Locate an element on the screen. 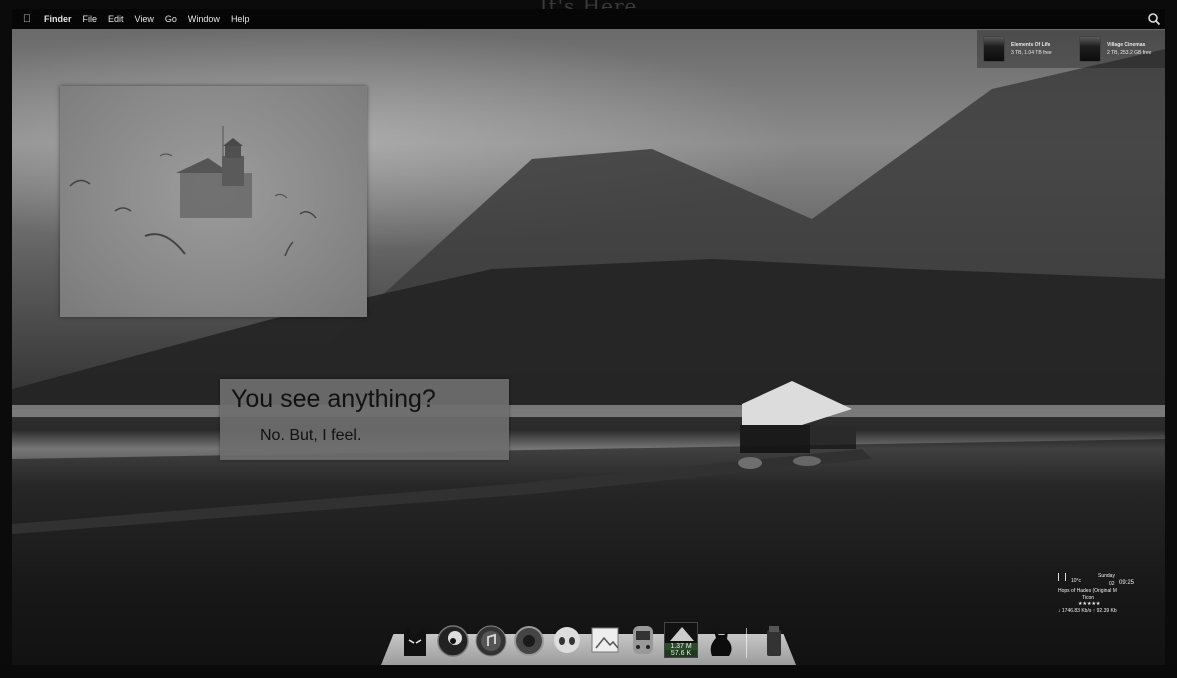 The height and width of the screenshot is (678, 1177). dock-separator is located at coordinates (746, 643).